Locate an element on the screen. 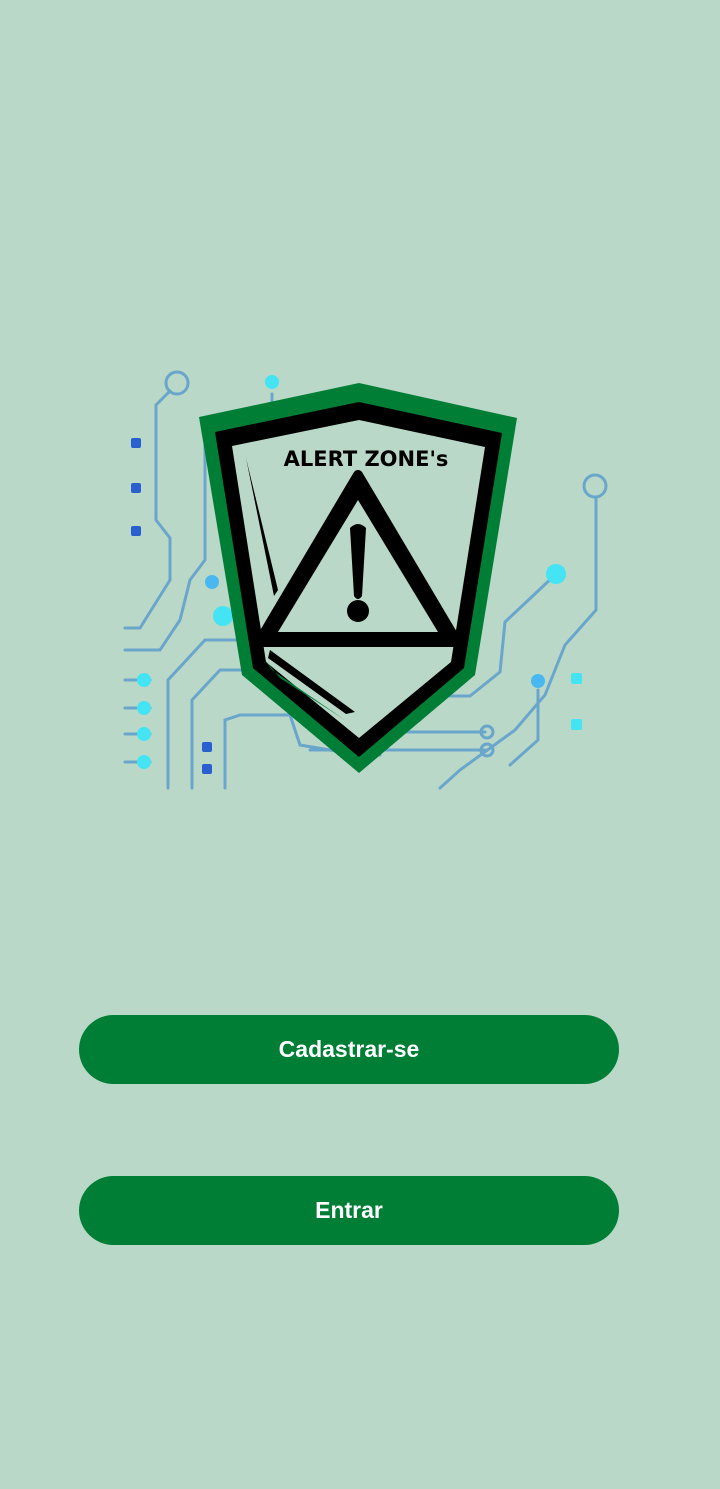 Image resolution: width=720 pixels, height=1489 pixels. login-button: Entrar is located at coordinates (349, 1210).